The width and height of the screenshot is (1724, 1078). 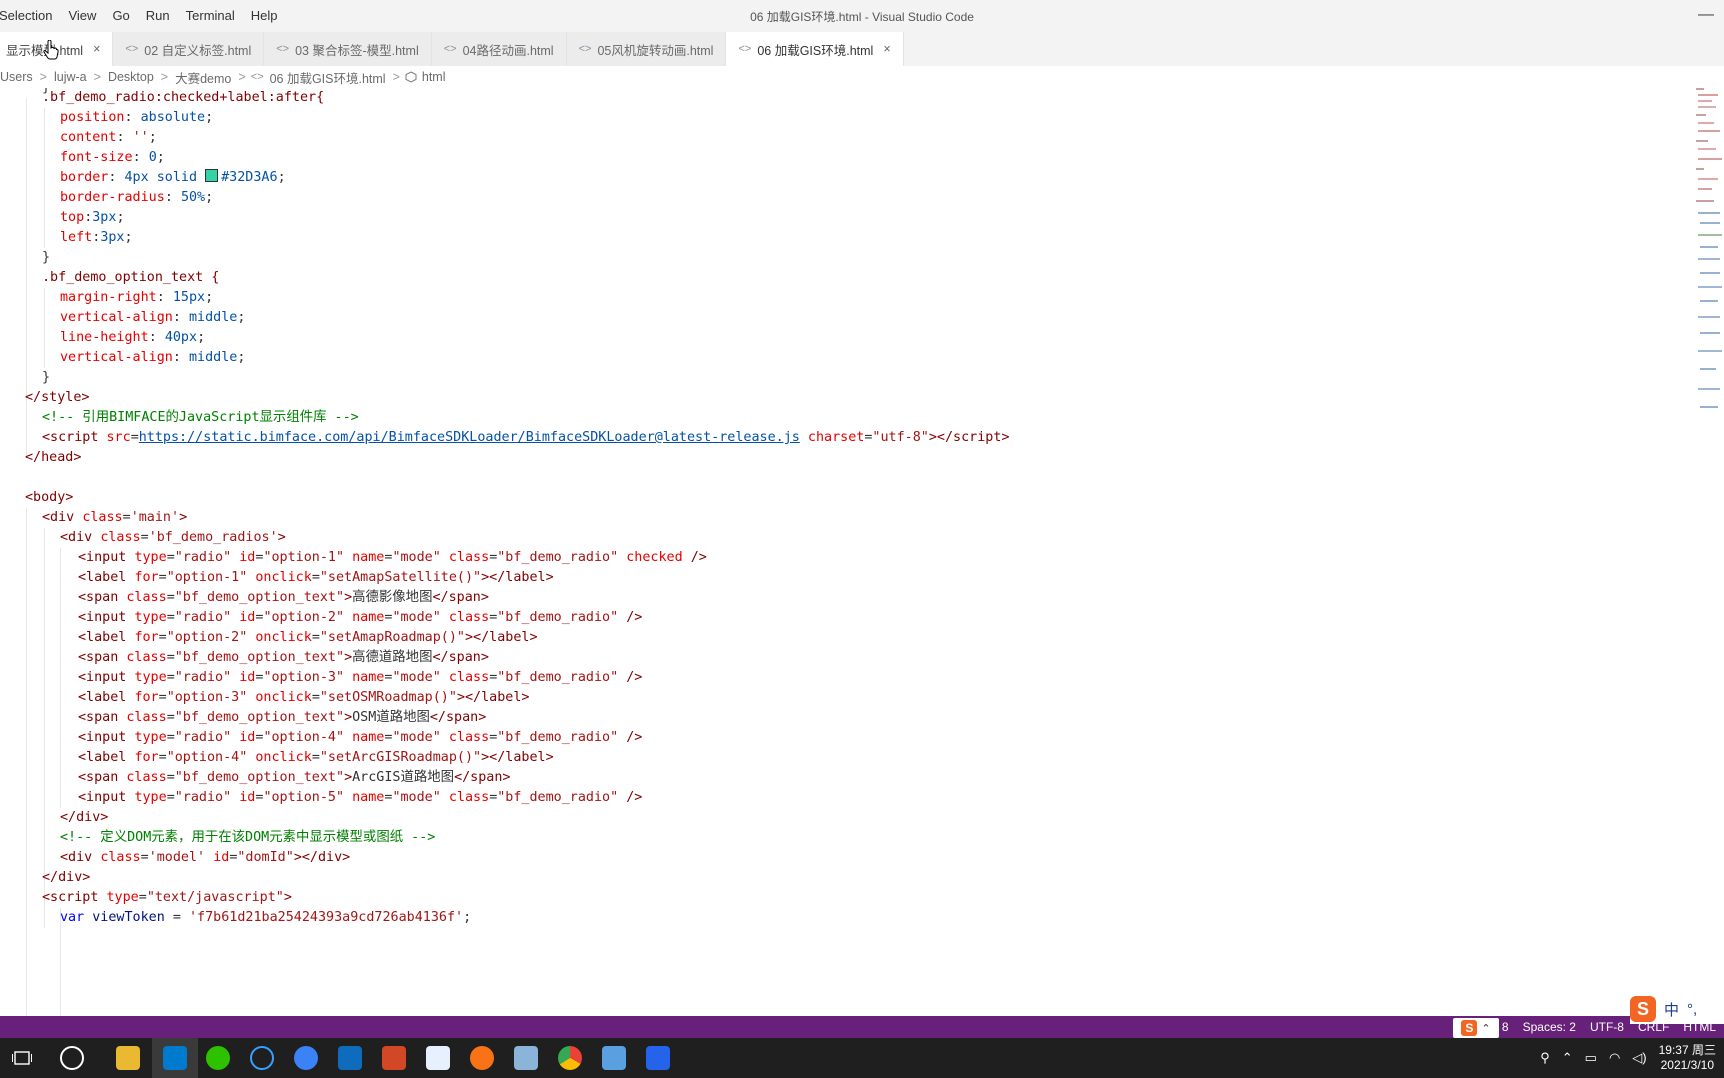 What do you see at coordinates (133, 337) in the screenshot?
I see `code-line: line-height: 40px;` at bounding box center [133, 337].